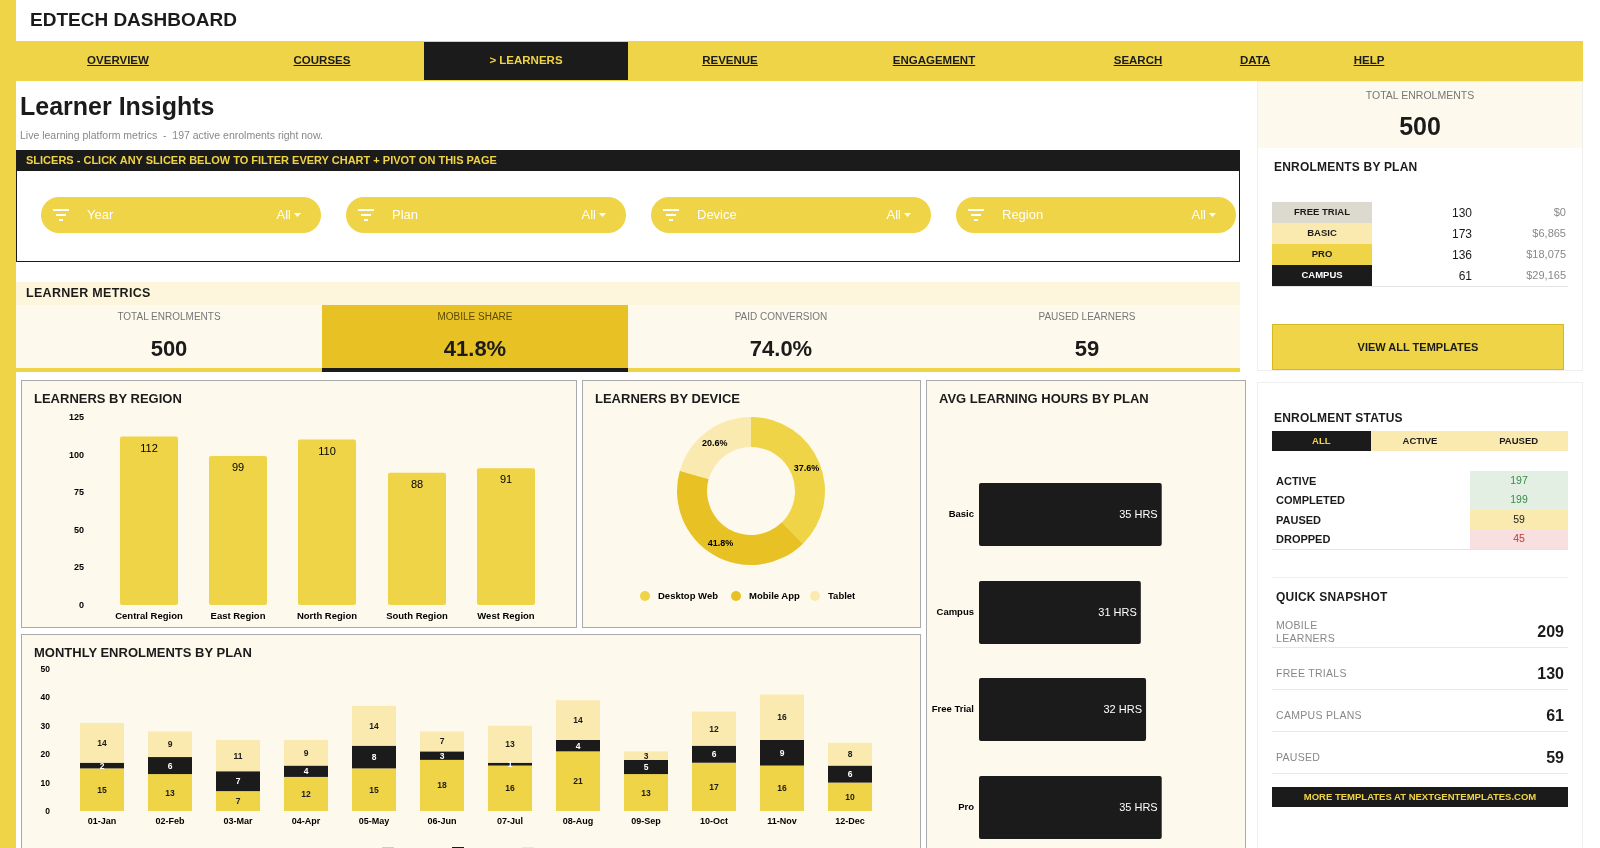  What do you see at coordinates (1418, 347) in the screenshot?
I see `templates-button: VIEW ALL TEMPLATES` at bounding box center [1418, 347].